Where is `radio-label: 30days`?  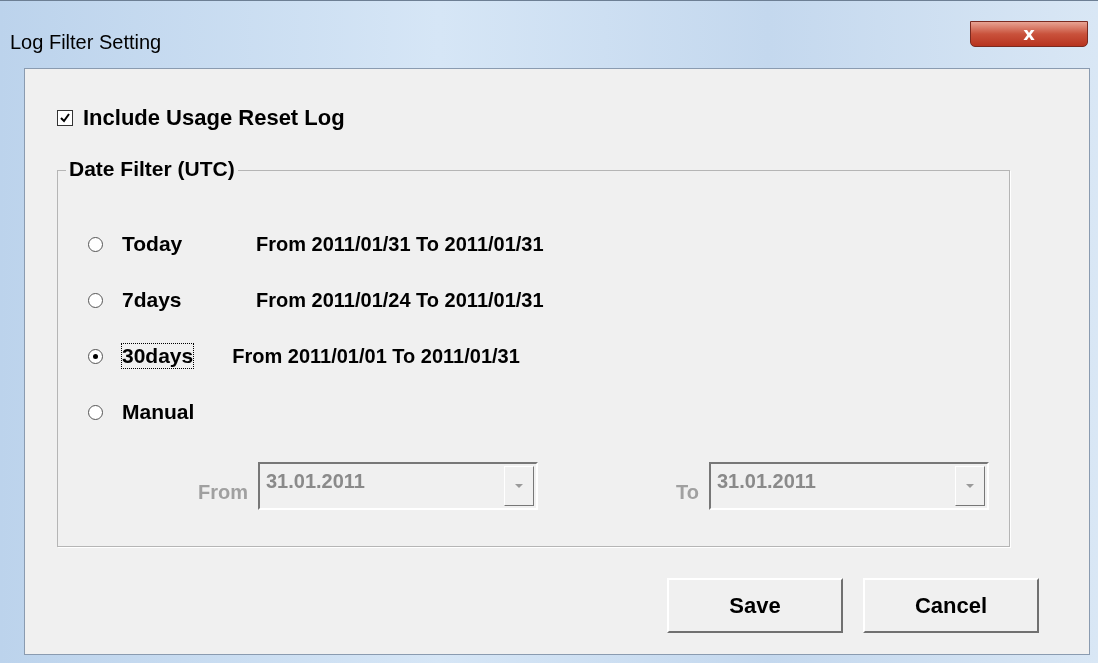
radio-label: 30days is located at coordinates (158, 356).